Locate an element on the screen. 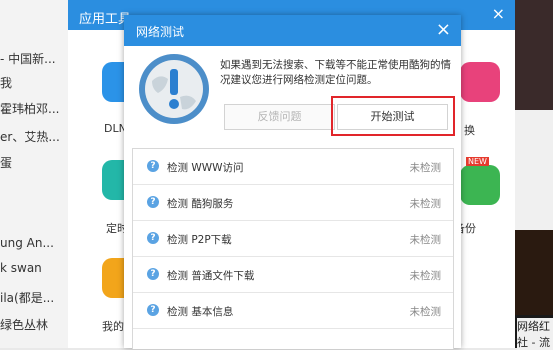 This screenshot has width=553, height=350. list-item: ? 检测 酷狗服务 未检测 is located at coordinates (293, 203).